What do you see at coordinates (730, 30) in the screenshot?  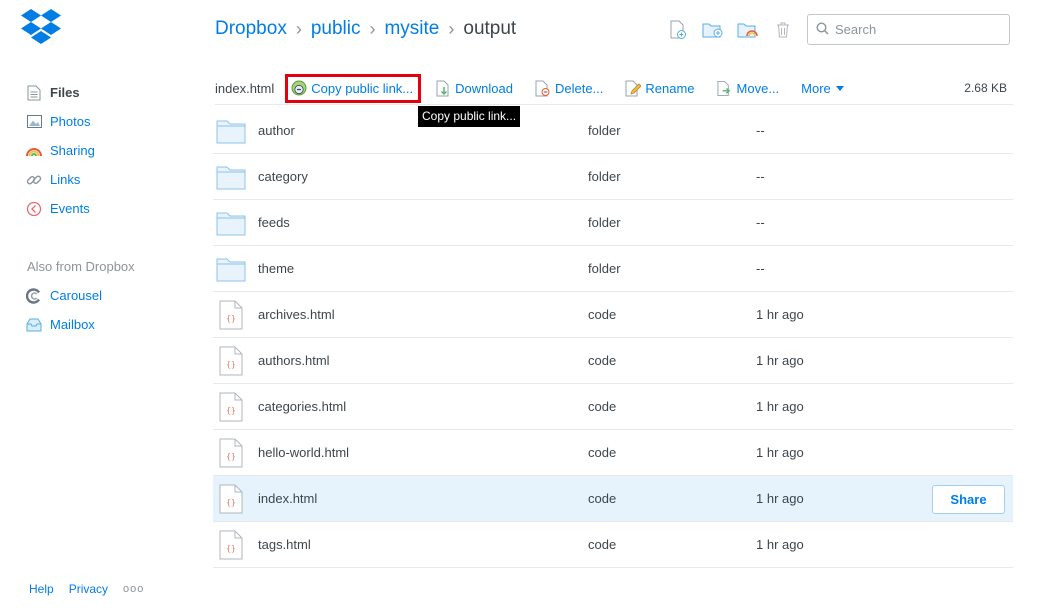 I see `top-toolbar` at bounding box center [730, 30].